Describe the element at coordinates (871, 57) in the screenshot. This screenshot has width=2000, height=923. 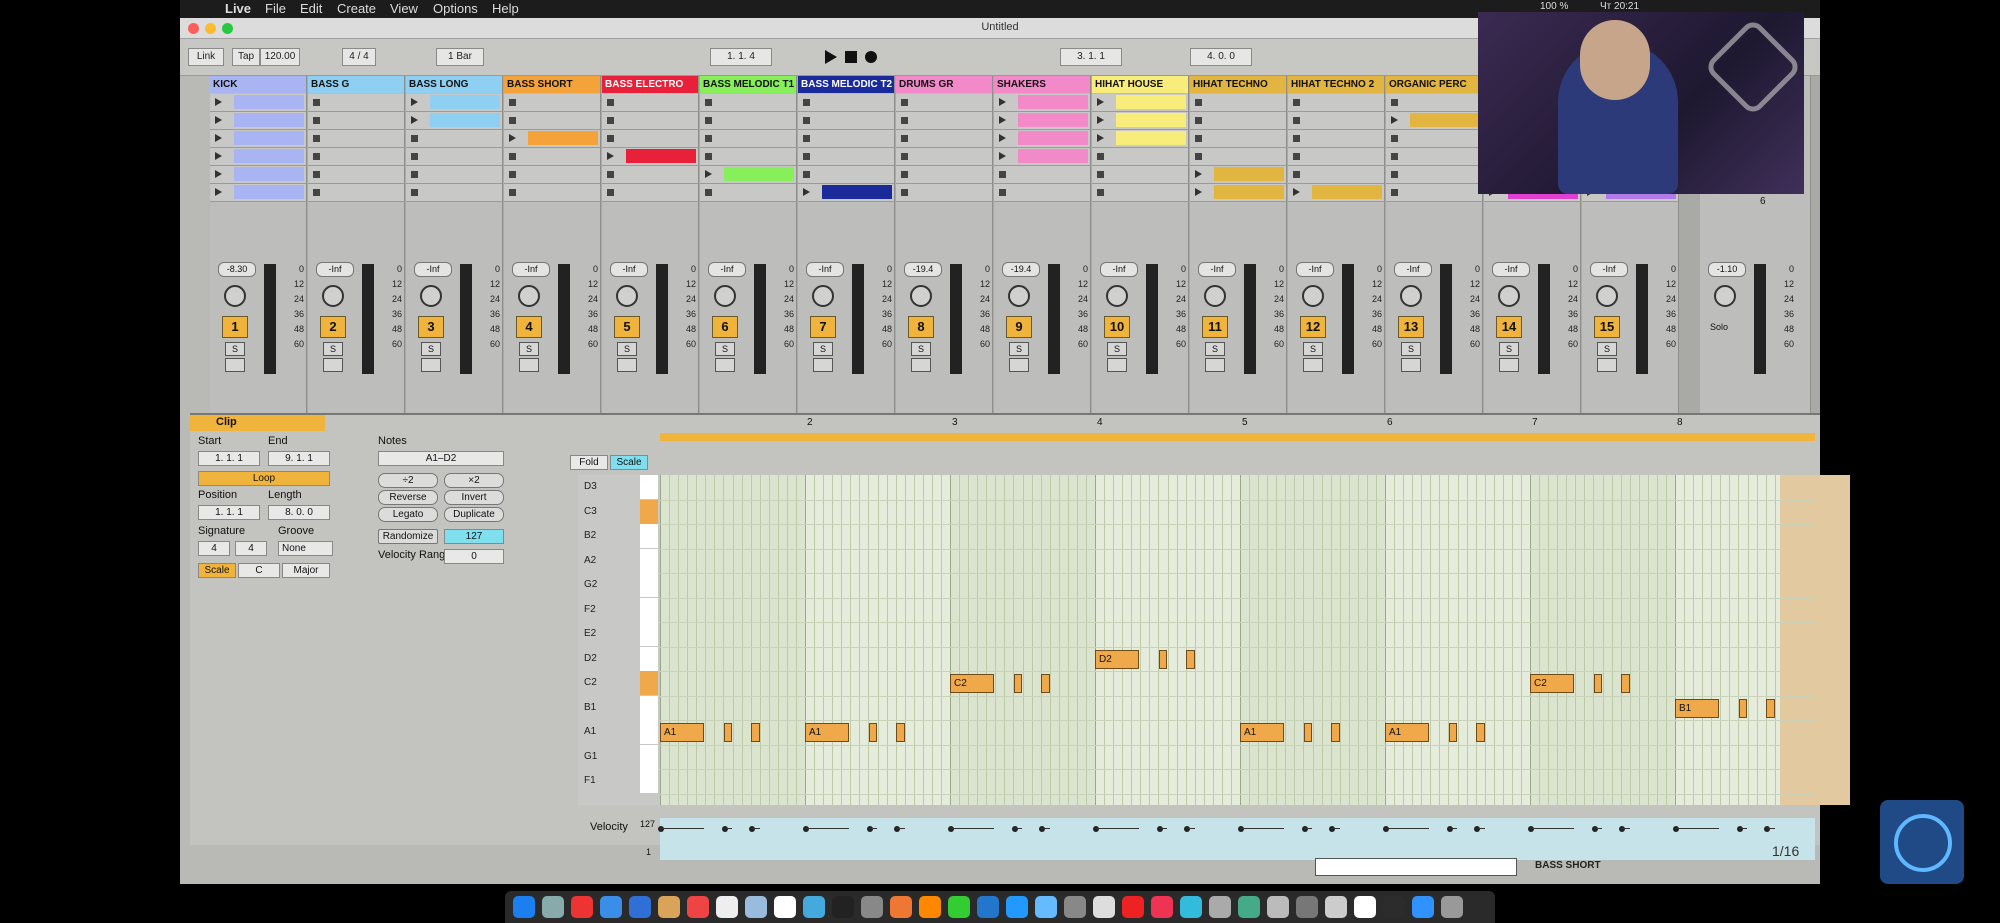
I see `record-button` at that location.